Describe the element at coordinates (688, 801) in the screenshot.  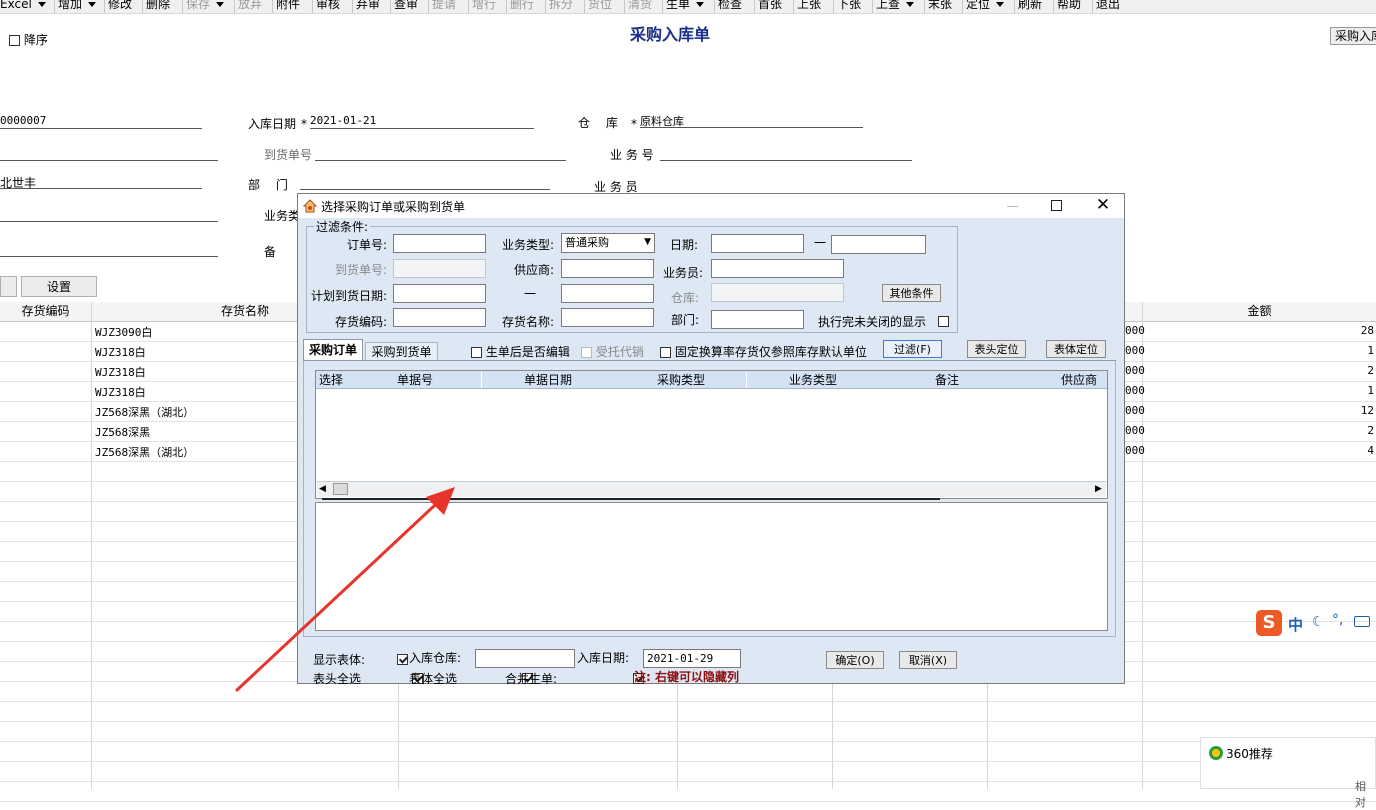
I see `grid-row-line` at that location.